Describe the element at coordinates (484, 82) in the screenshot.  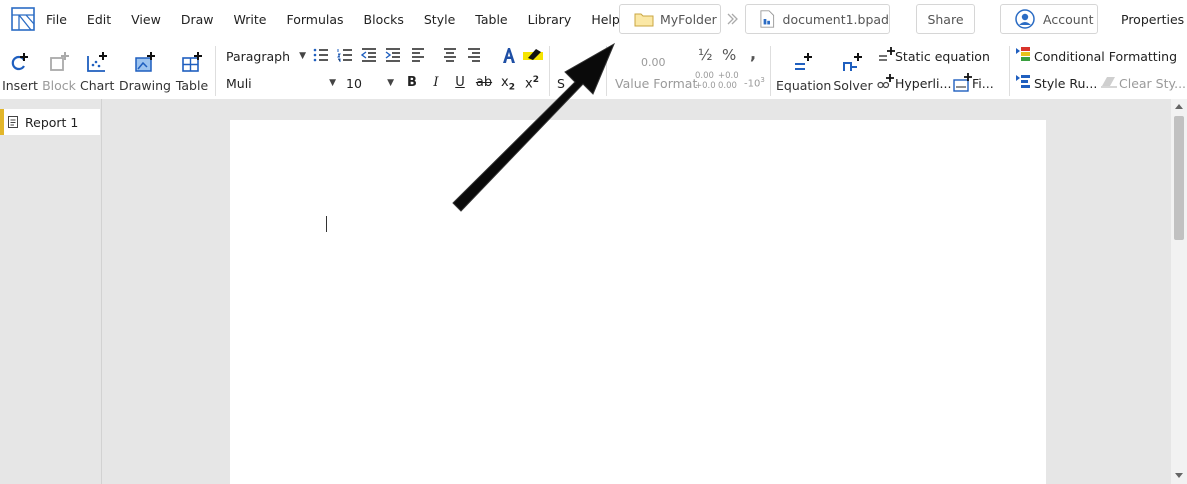
I see `strikethrough-button: ab` at that location.